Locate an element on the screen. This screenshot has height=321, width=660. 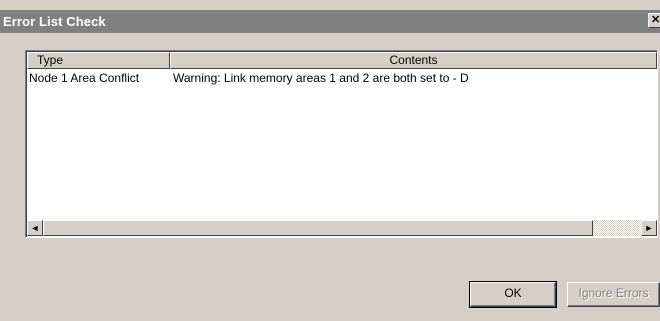
window-title: Error List Check is located at coordinates (54, 21).